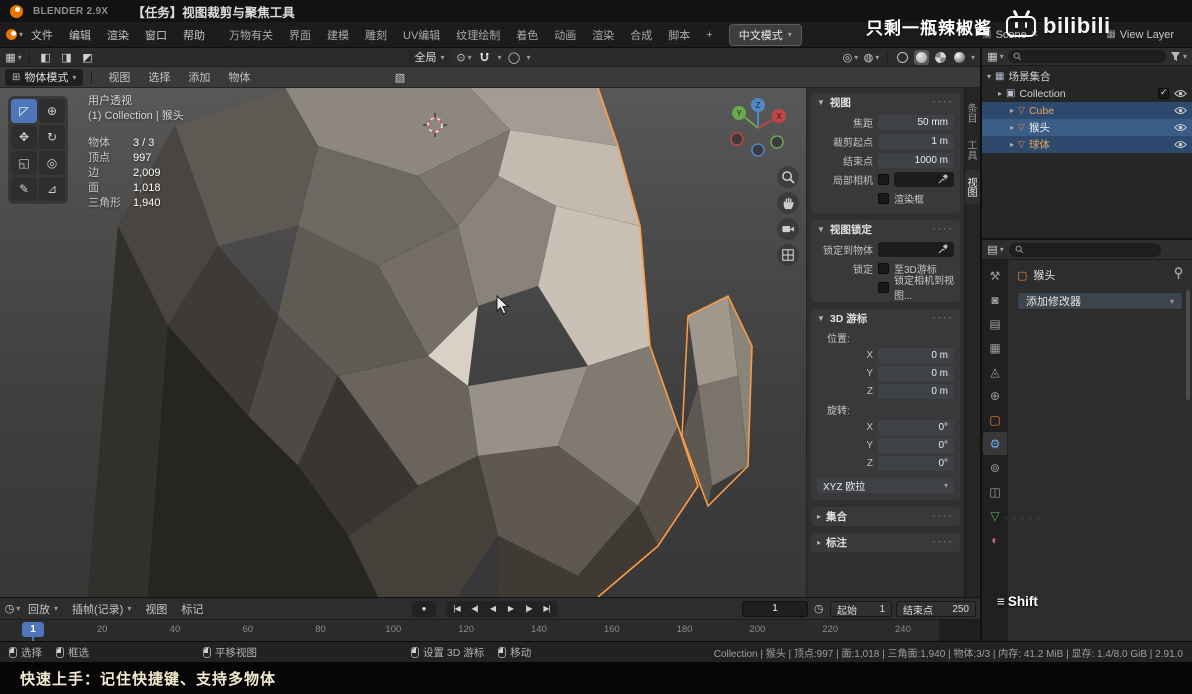  Describe the element at coordinates (788, 229) in the screenshot. I see `camera-view-icon` at that location.